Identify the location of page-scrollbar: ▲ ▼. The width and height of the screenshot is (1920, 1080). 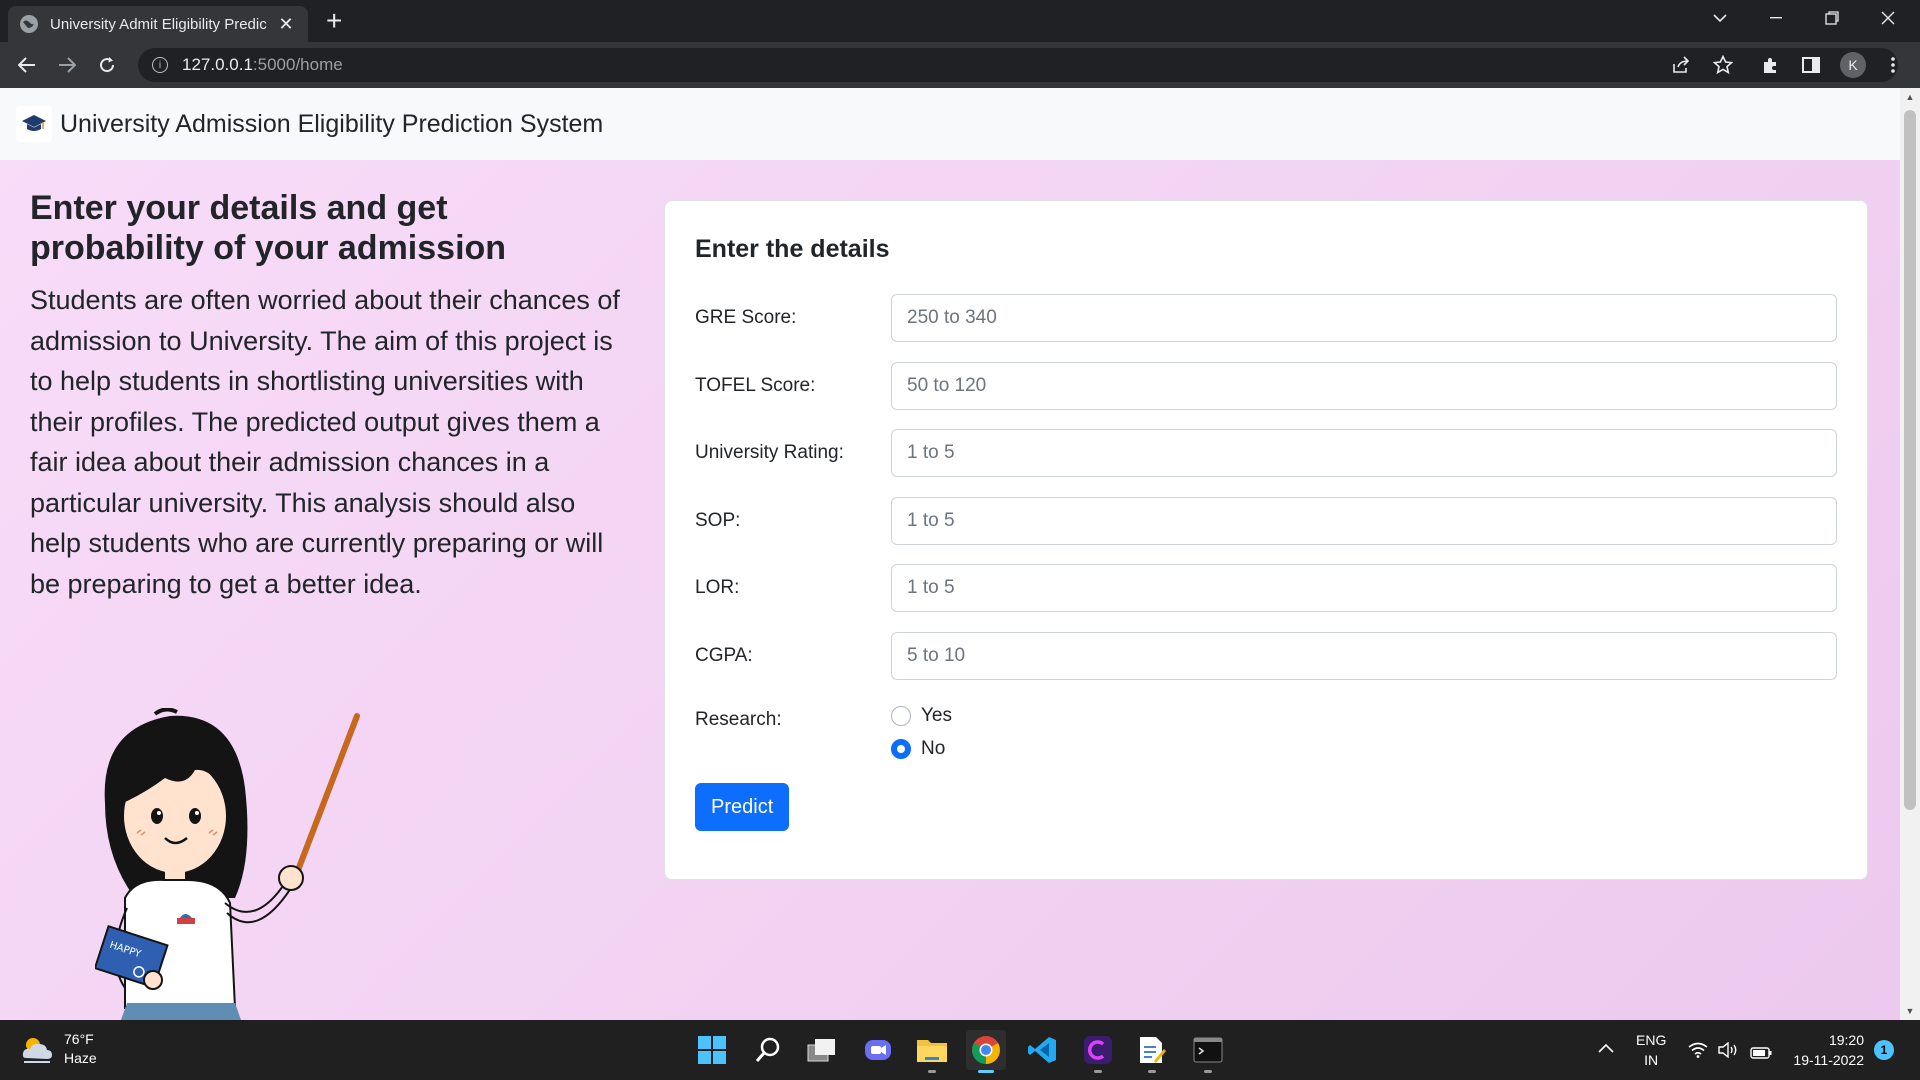
(1910, 554).